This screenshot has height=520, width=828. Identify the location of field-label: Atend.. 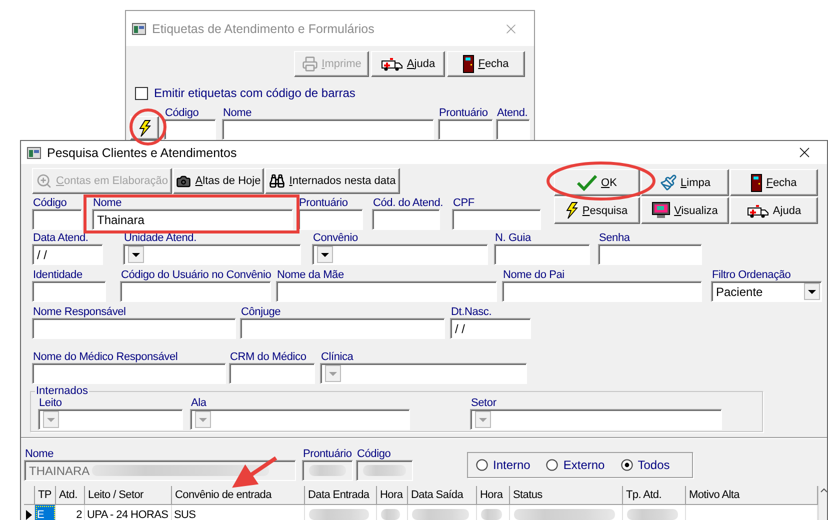
(512, 113).